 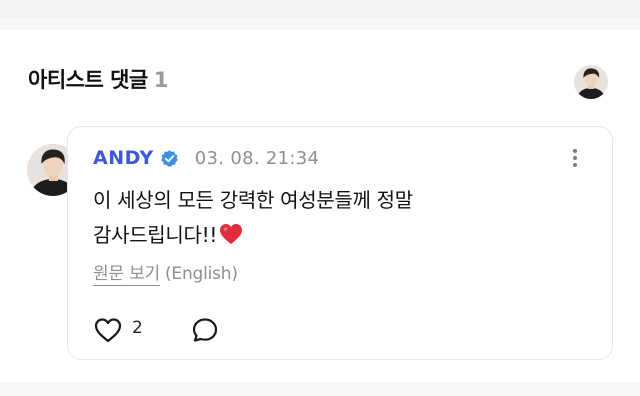 I want to click on comment-text-line: 이 세상의 모든 강력한 여성분들께 정말, so click(x=253, y=200).